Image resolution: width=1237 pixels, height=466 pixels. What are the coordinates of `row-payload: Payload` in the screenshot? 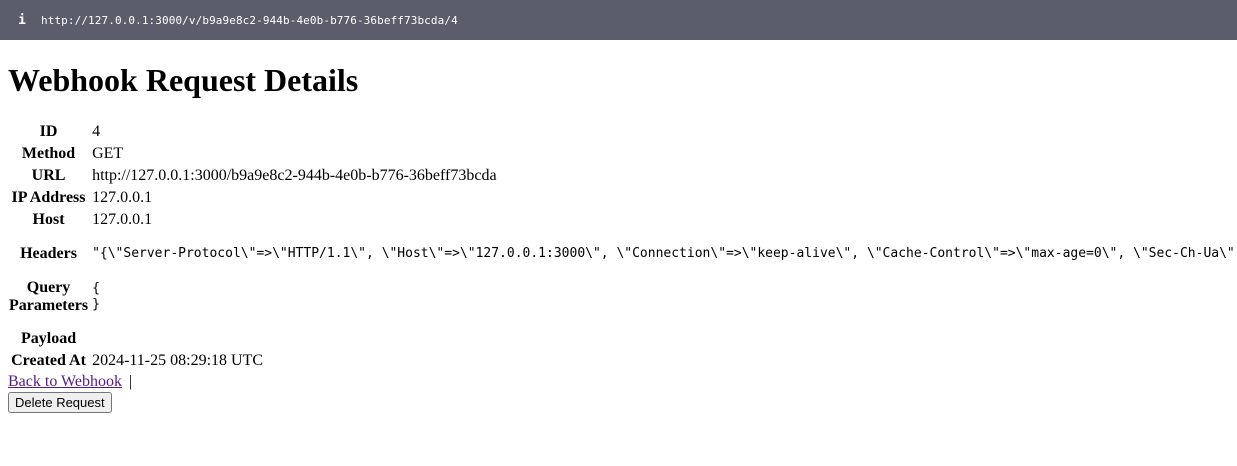 It's located at (622, 333).